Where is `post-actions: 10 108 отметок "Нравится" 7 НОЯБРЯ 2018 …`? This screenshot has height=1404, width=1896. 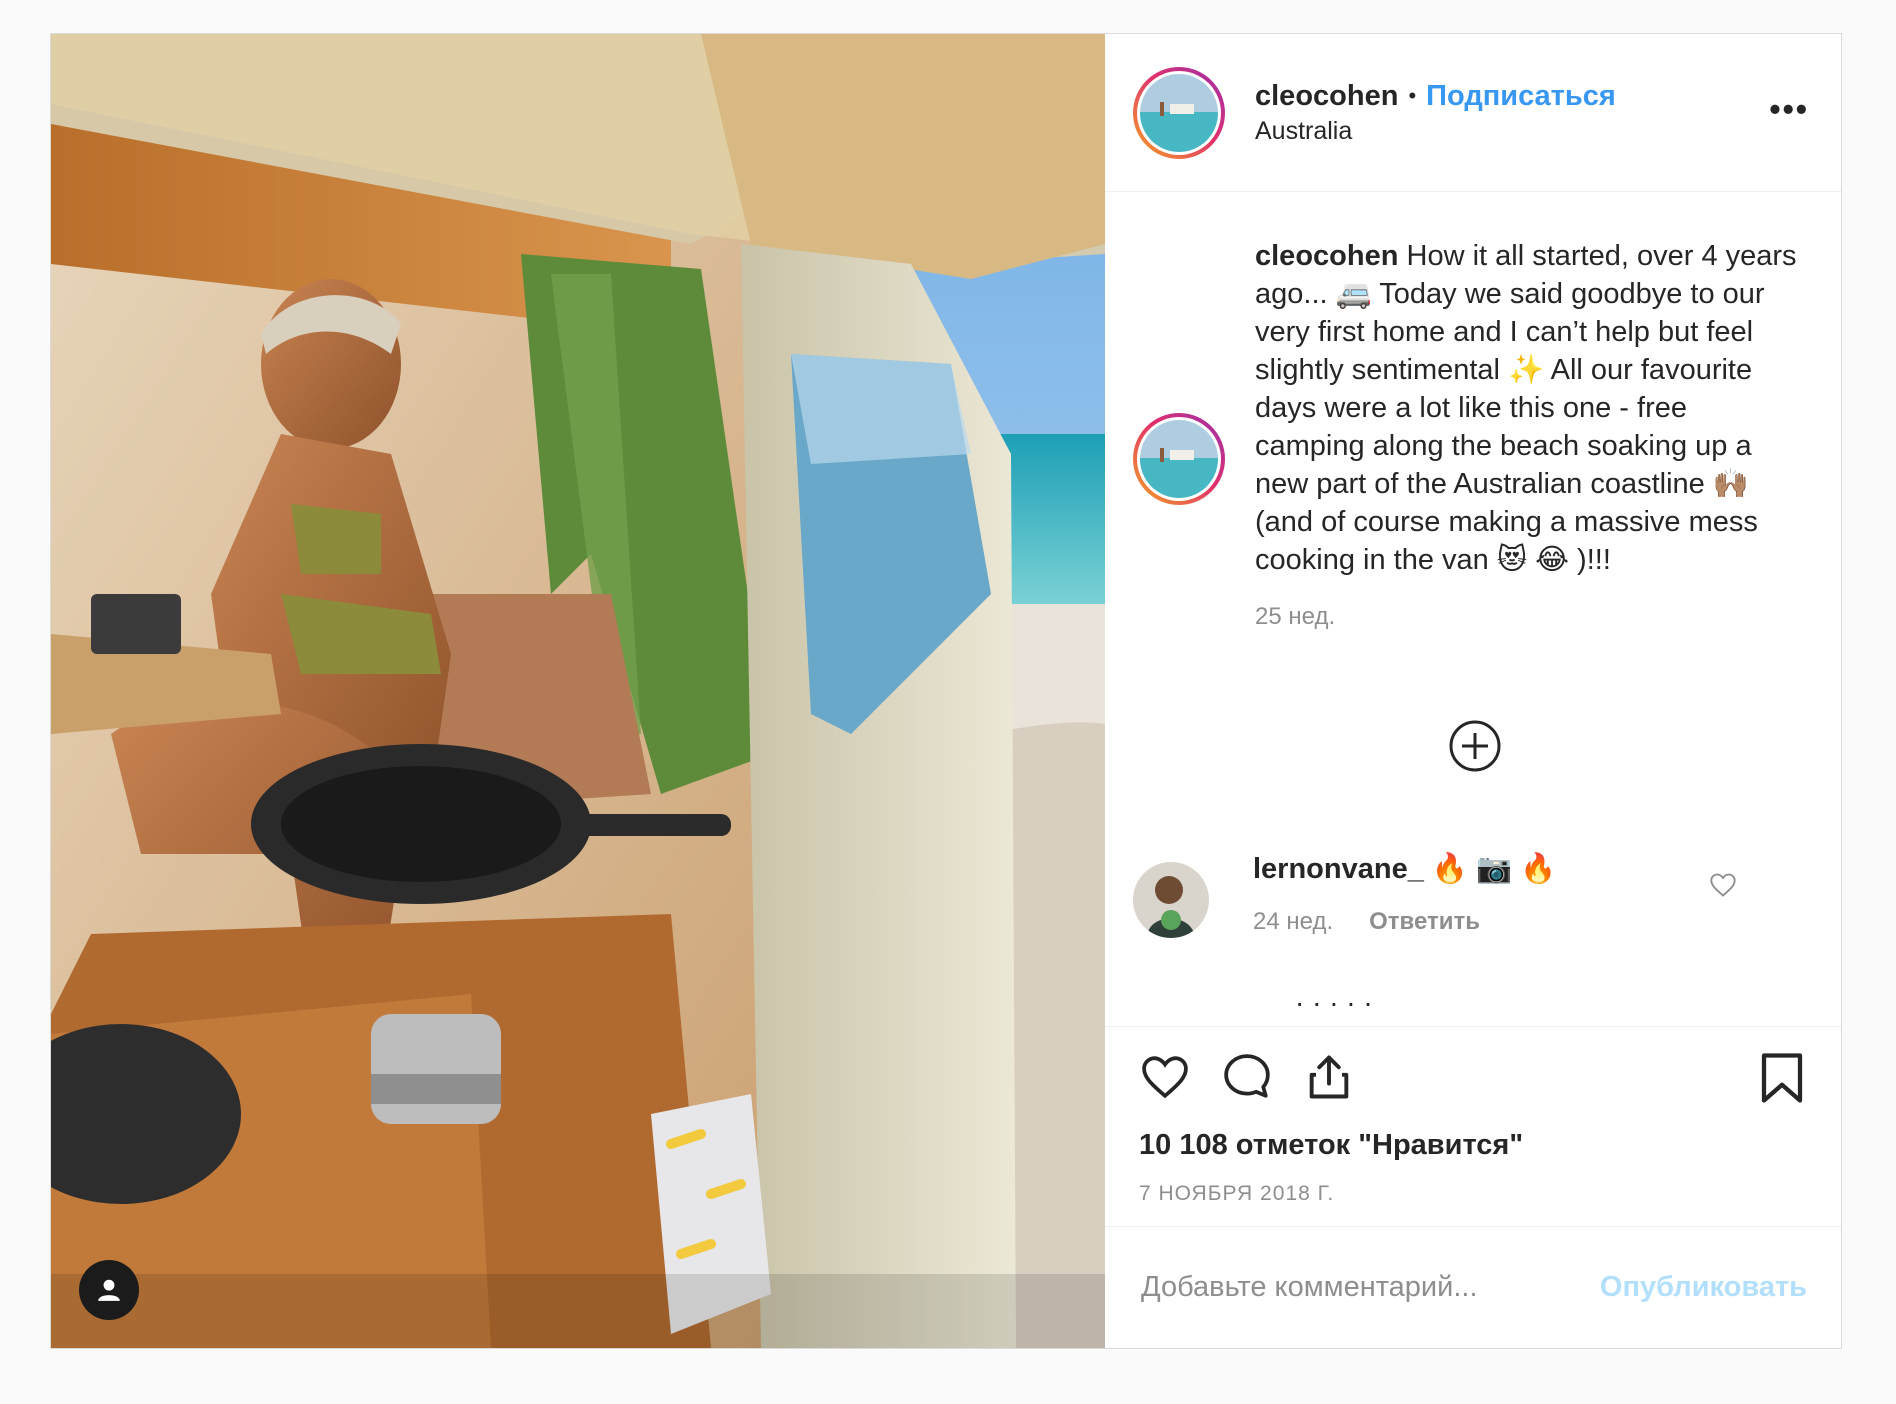 post-actions: 10 108 отметок "Нравится" 7 НОЯБРЯ 2018 … is located at coordinates (1473, 1126).